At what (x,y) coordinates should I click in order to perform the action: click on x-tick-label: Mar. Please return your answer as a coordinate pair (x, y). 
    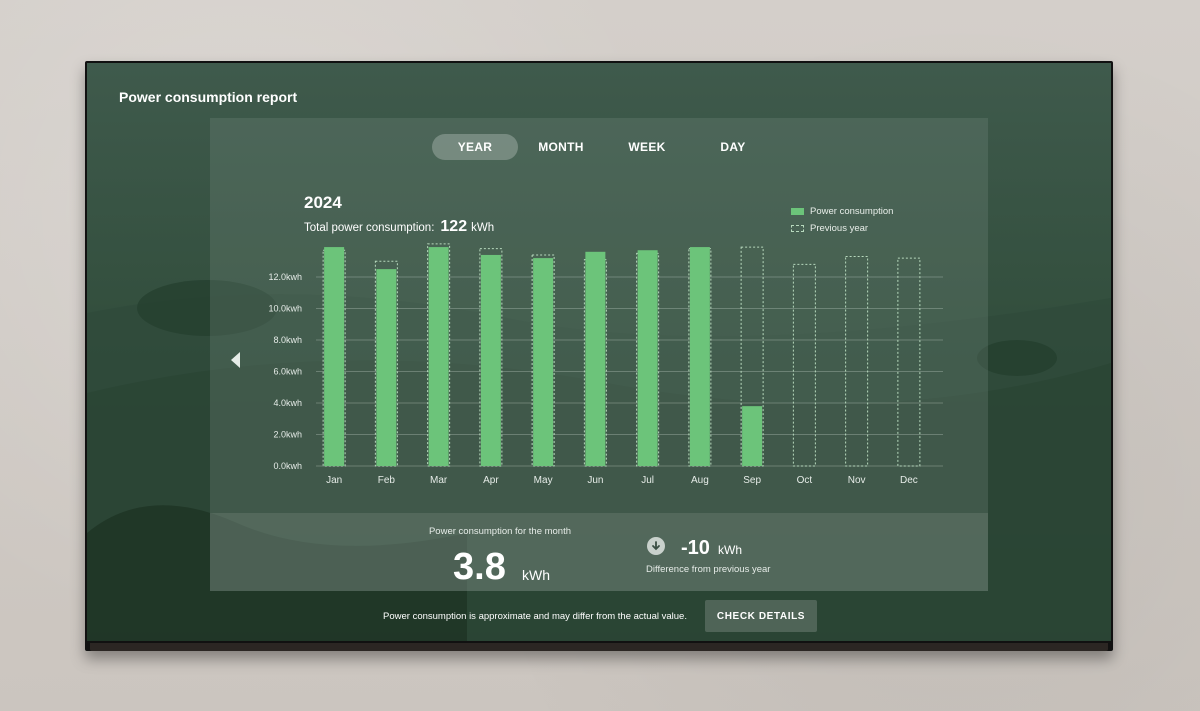
    Looking at the image, I should click on (439, 480).